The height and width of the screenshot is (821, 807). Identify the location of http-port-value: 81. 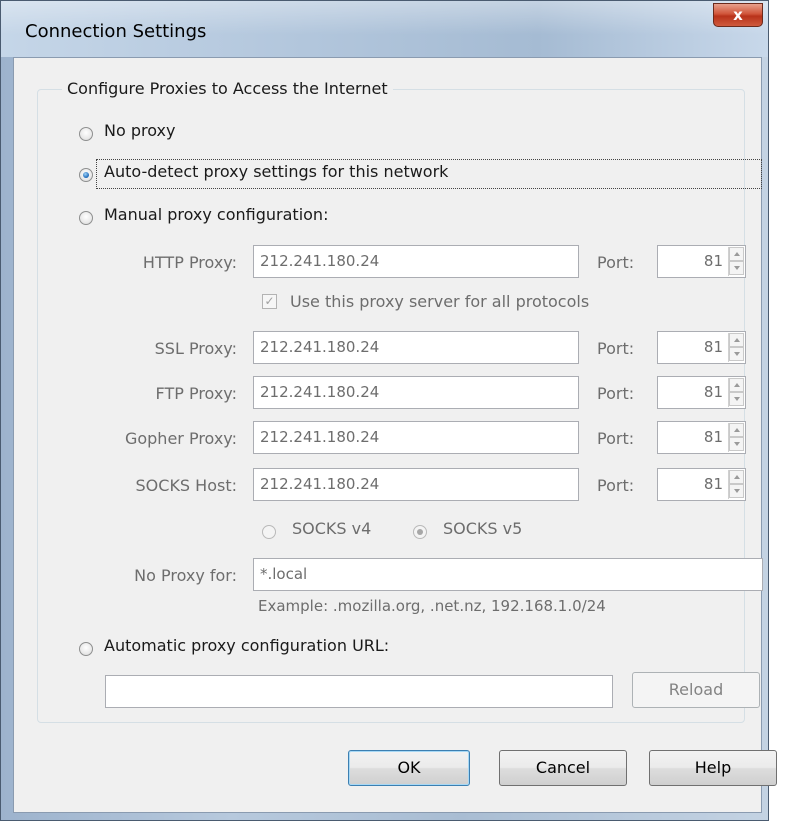
(713, 261).